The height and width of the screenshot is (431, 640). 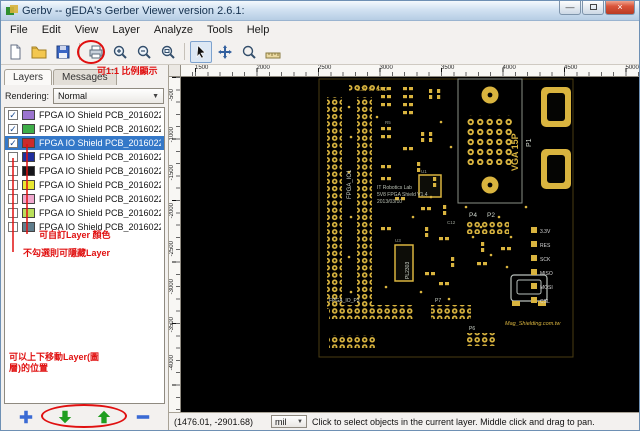 I want to click on layer-actions, so click(x=84, y=417).